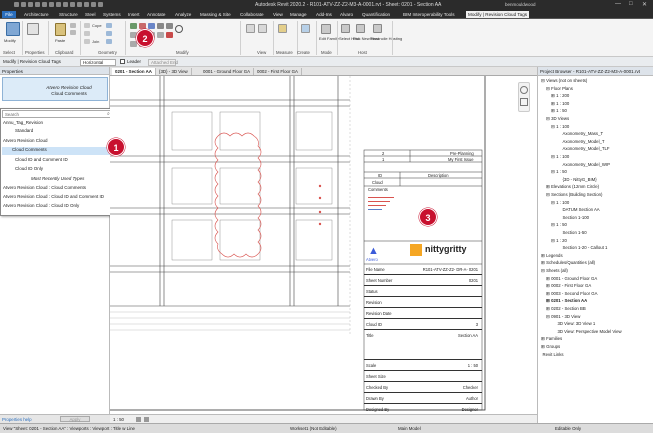  What do you see at coordinates (524, 102) in the screenshot?
I see `zoom-icon` at bounding box center [524, 102].